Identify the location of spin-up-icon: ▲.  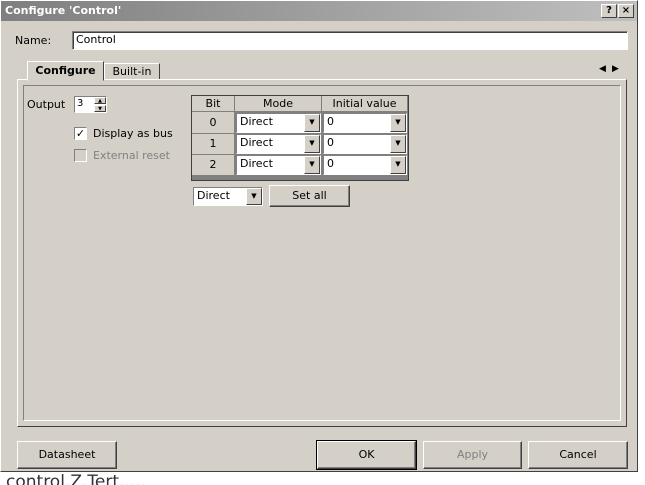
(100, 100).